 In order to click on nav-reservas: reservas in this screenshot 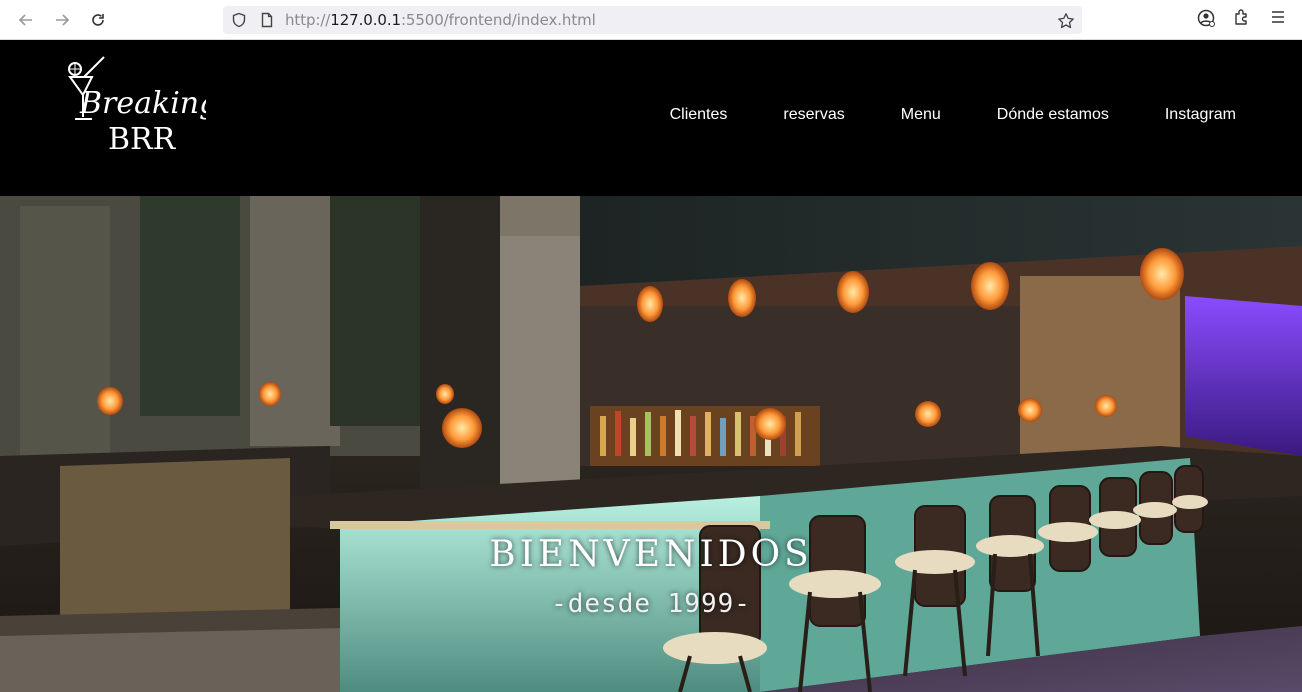, I will do `click(813, 115)`.